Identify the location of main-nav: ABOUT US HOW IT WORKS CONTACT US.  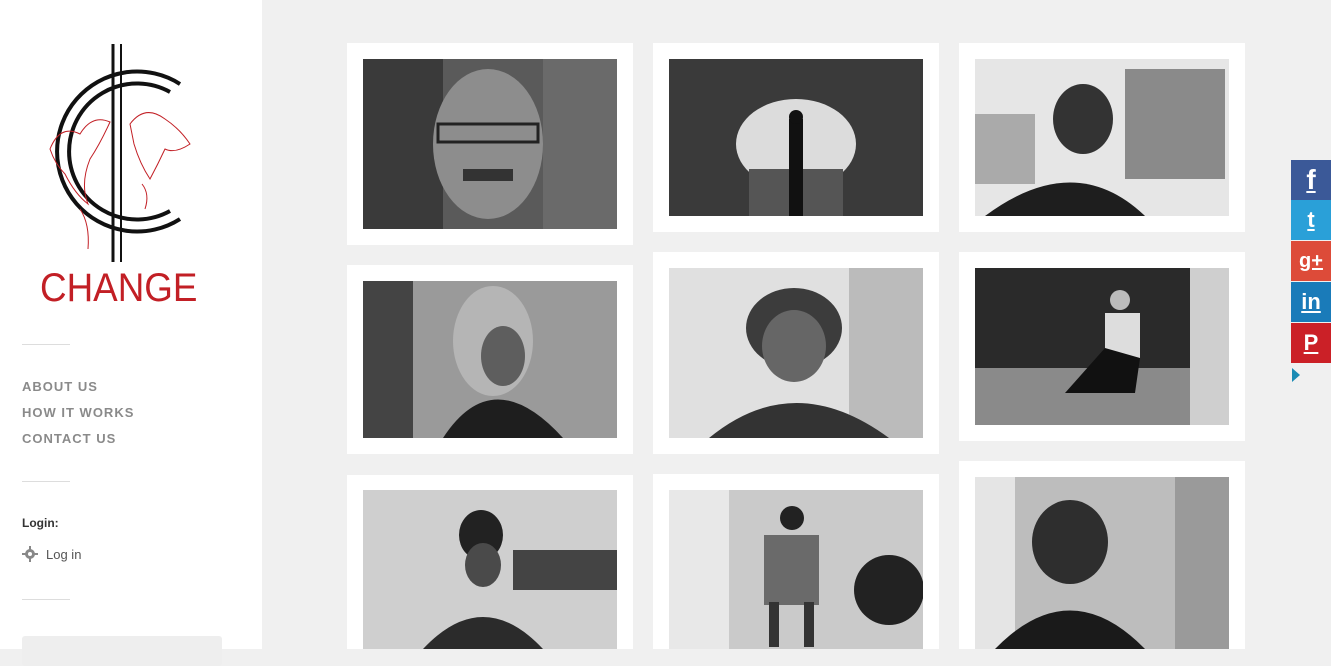
(78, 417).